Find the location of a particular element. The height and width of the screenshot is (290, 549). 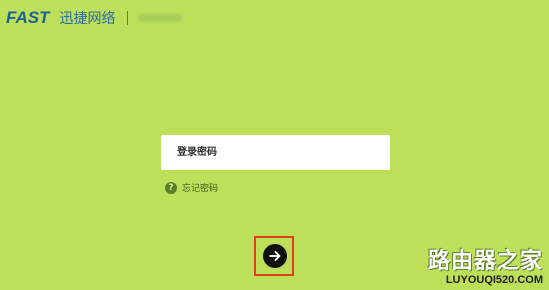

header: FAST 迅捷网络 is located at coordinates (94, 18).